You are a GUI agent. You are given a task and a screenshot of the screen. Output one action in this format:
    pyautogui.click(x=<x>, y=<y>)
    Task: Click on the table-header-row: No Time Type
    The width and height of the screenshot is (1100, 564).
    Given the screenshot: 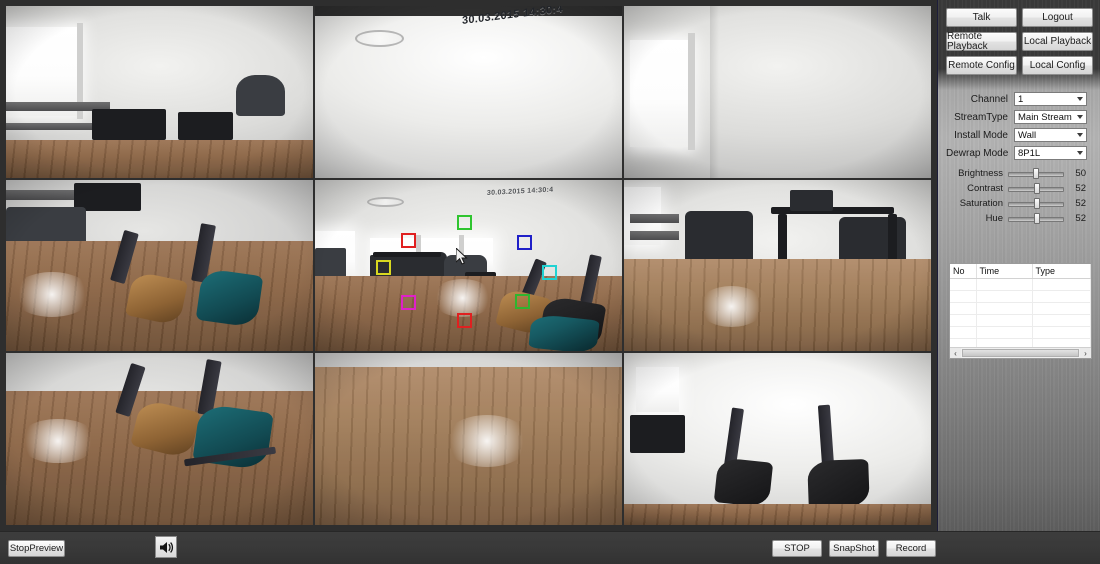 What is the action you would take?
    pyautogui.click(x=1020, y=271)
    